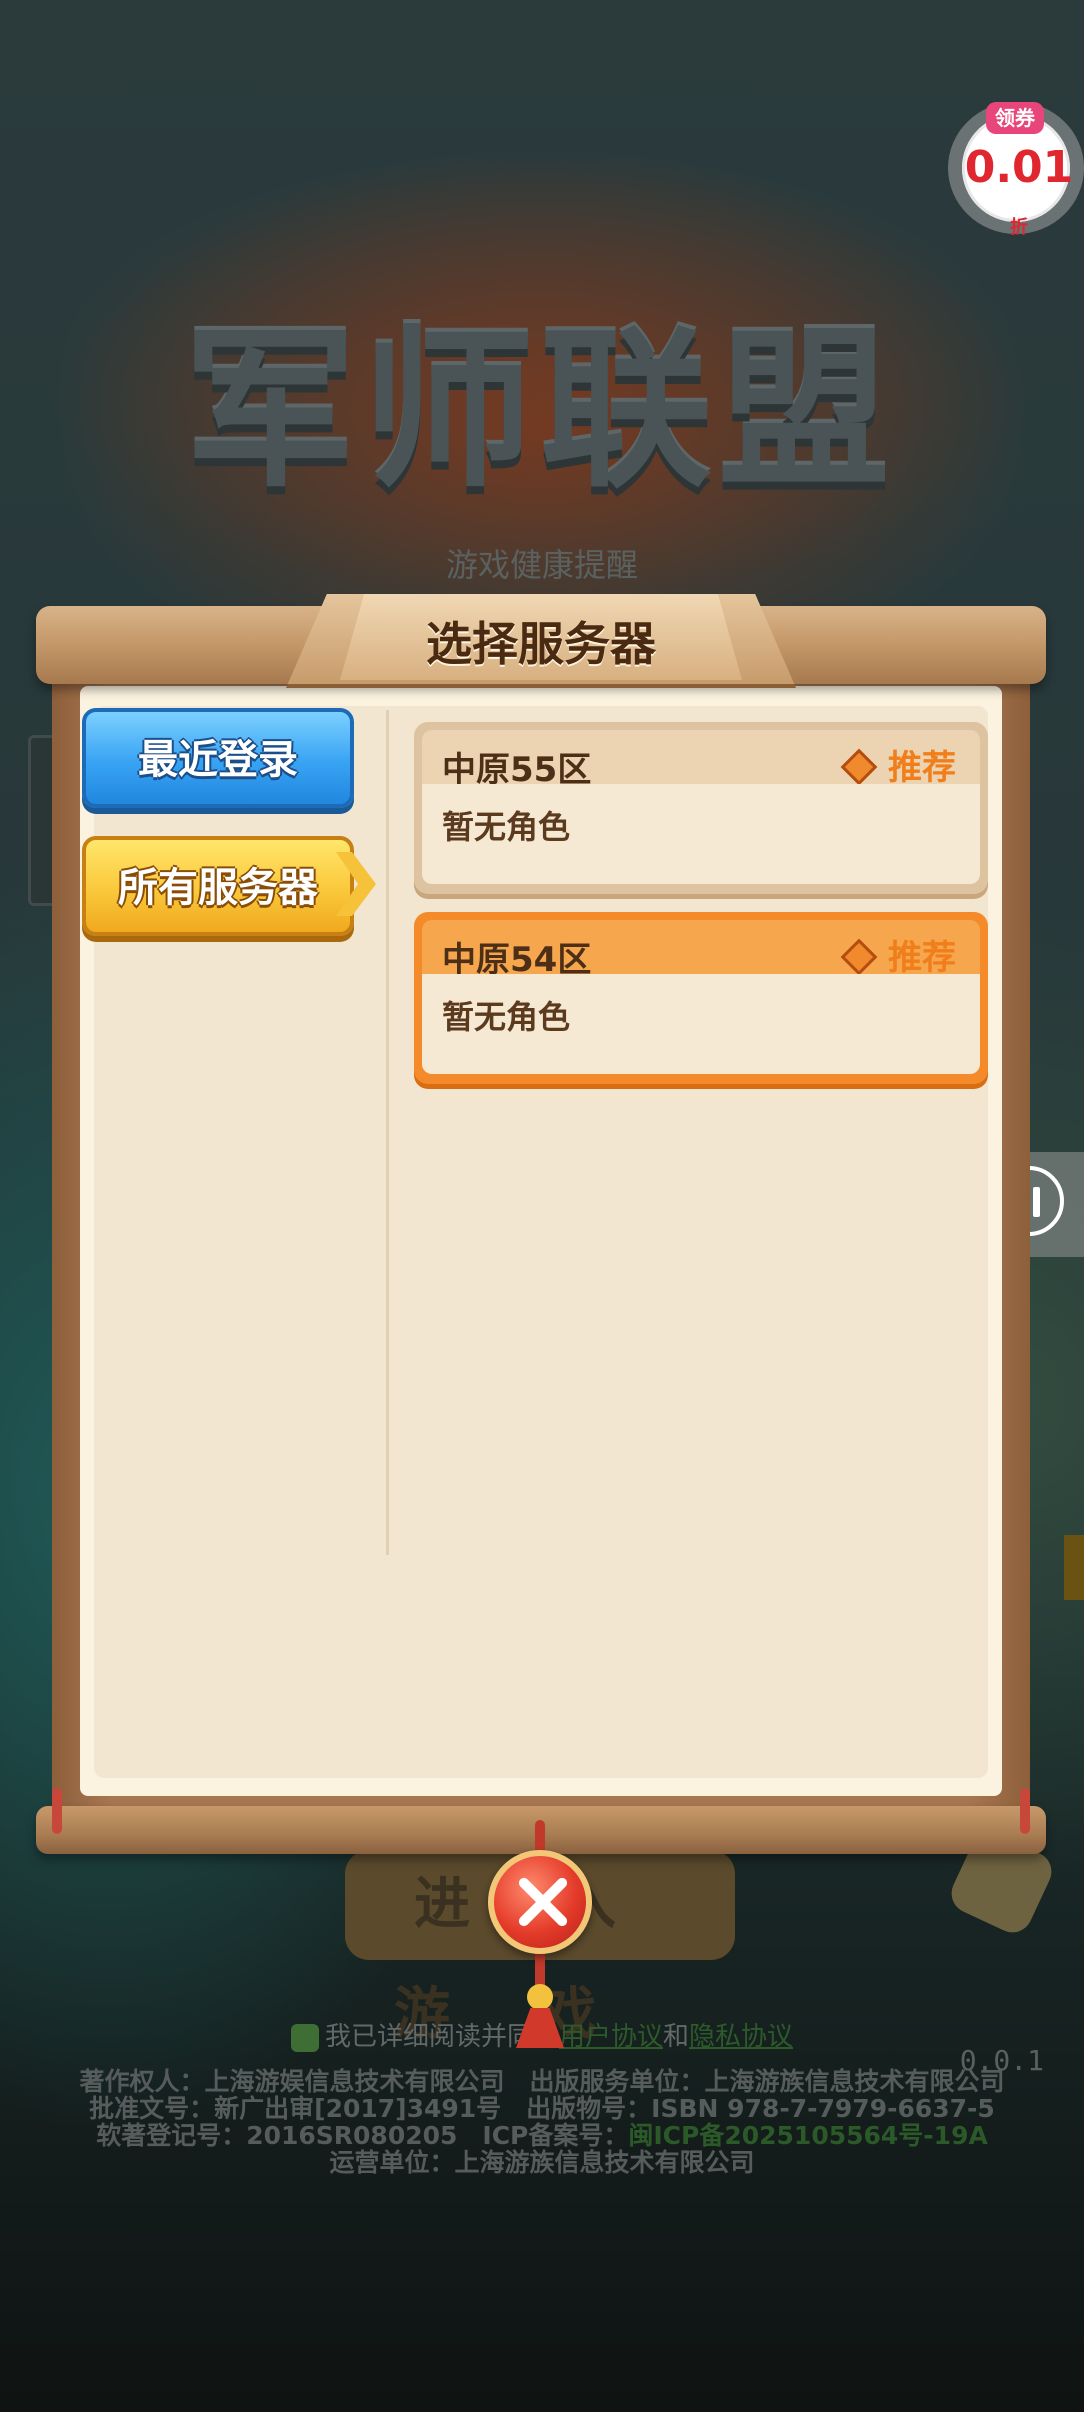 The height and width of the screenshot is (2412, 1084). I want to click on server-card-header: 中原54区 推荐, so click(701, 950).